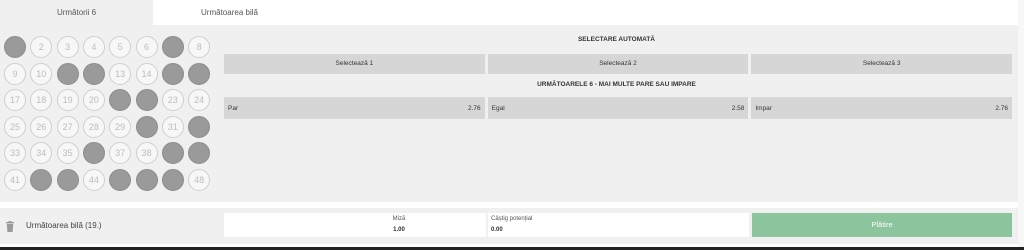  Describe the element at coordinates (120, 47) in the screenshot. I see `ball-5: 5` at that location.